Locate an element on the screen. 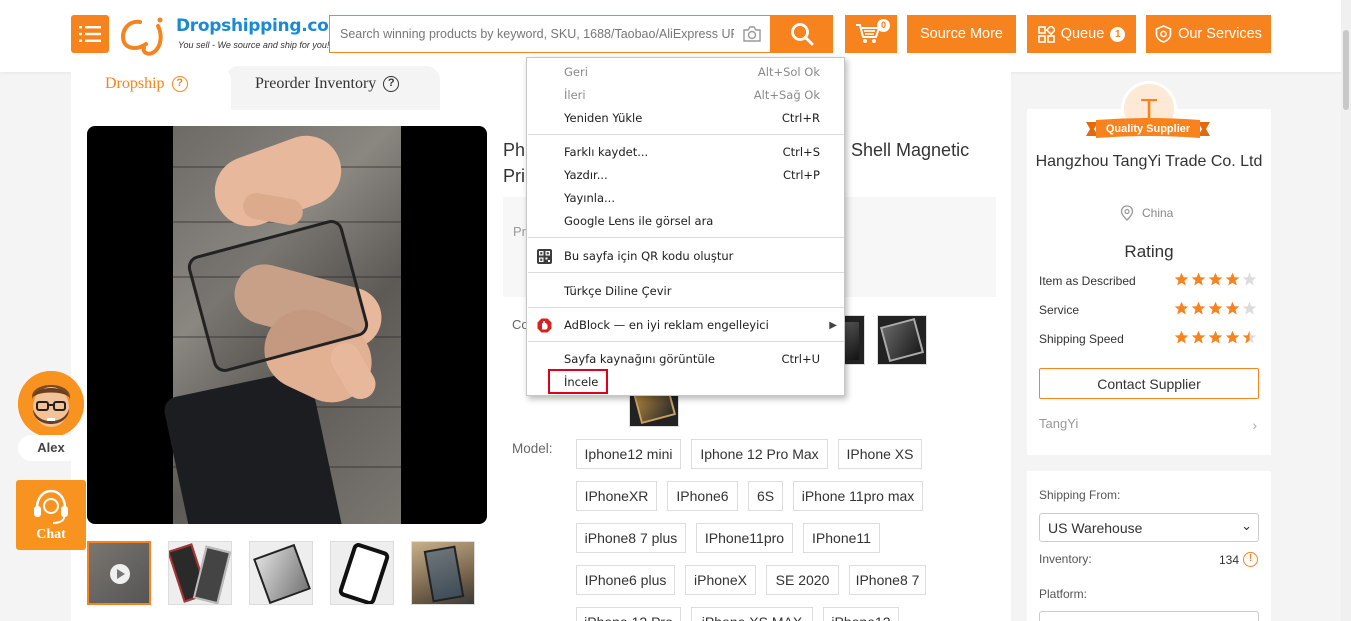 The image size is (1351, 621). platform-select is located at coordinates (1149, 616).